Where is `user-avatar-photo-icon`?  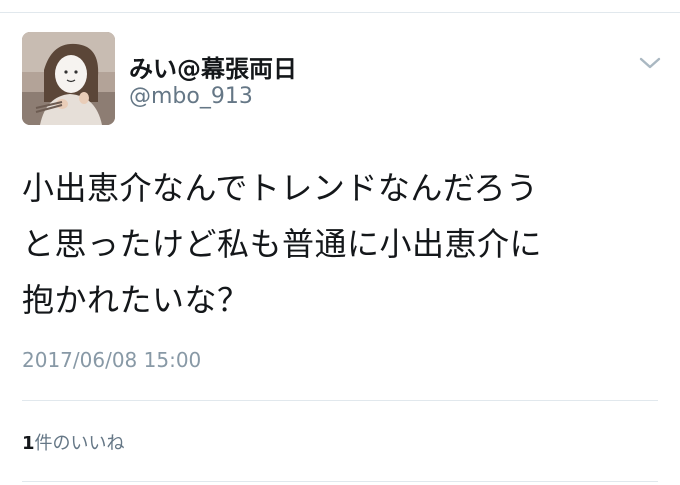 user-avatar-photo-icon is located at coordinates (68, 78).